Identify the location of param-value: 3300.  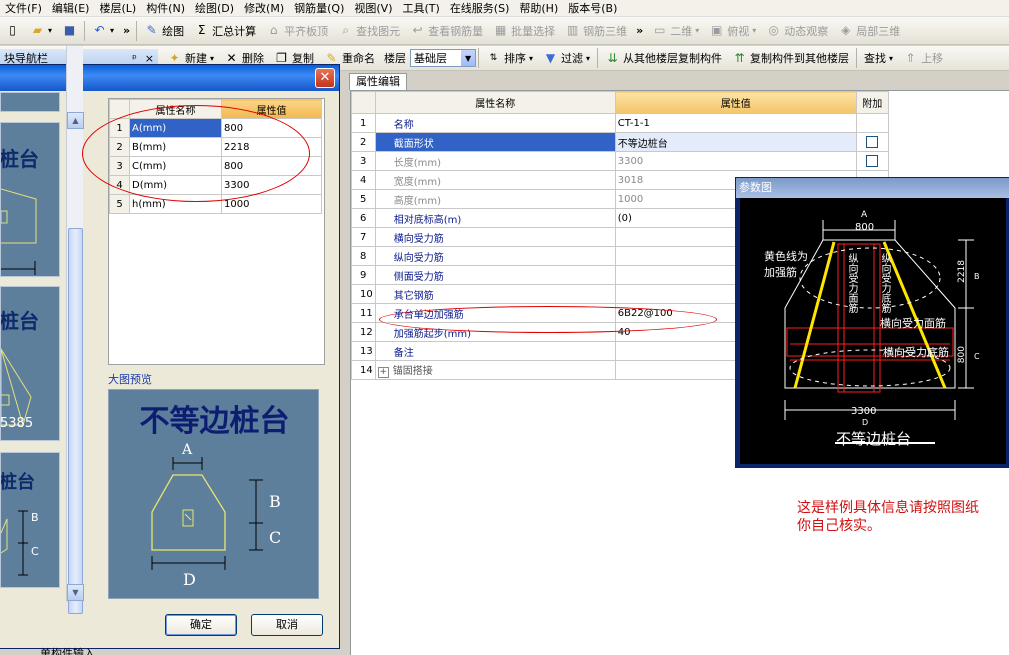
(271, 185).